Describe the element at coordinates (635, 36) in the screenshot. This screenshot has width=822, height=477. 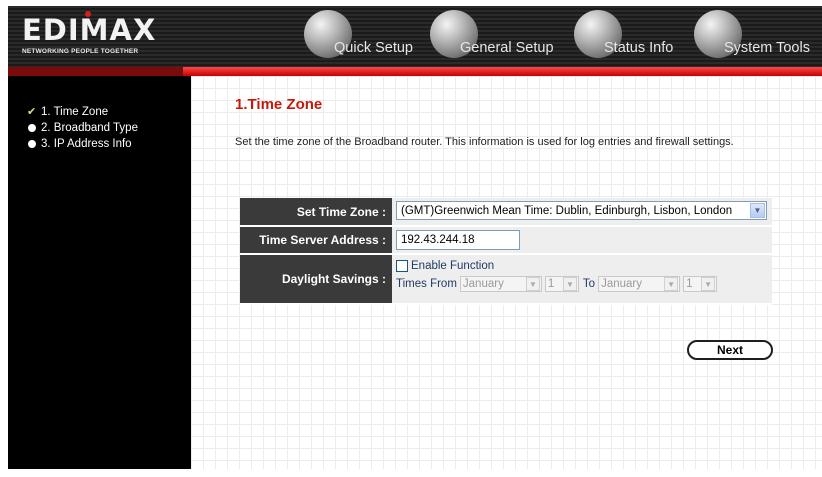
I see `nav-status-info: Status Info` at that location.